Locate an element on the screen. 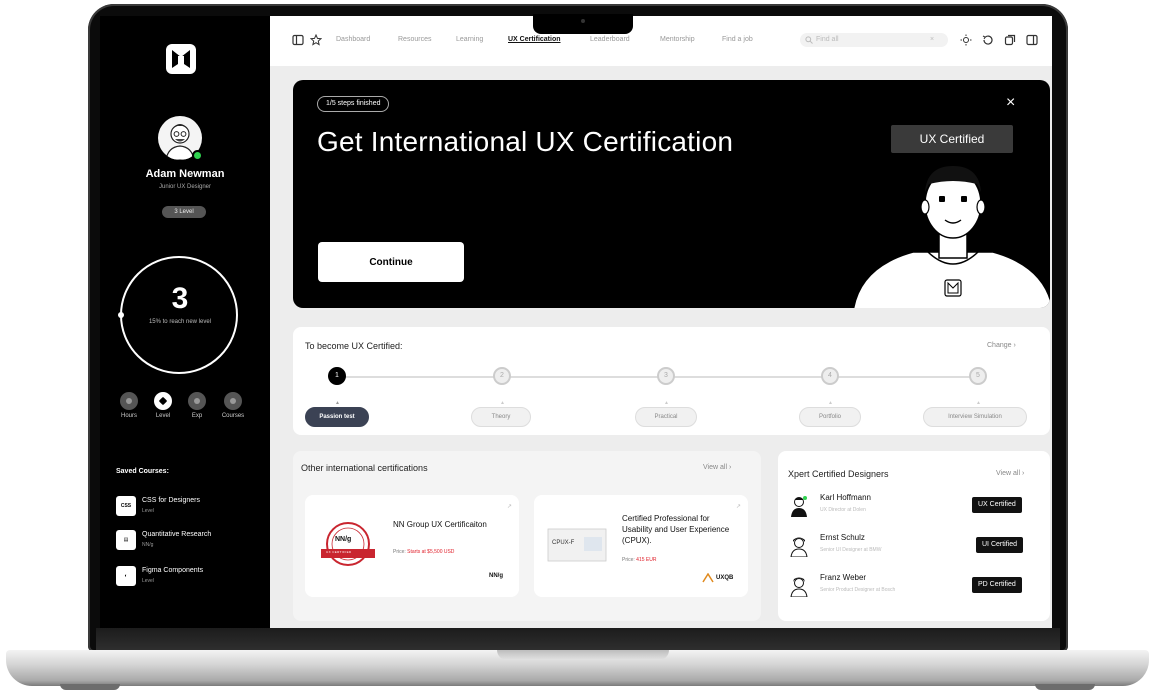 This screenshot has height=694, width=1155. nng-seal-text: NN/g is located at coordinates (343, 539).